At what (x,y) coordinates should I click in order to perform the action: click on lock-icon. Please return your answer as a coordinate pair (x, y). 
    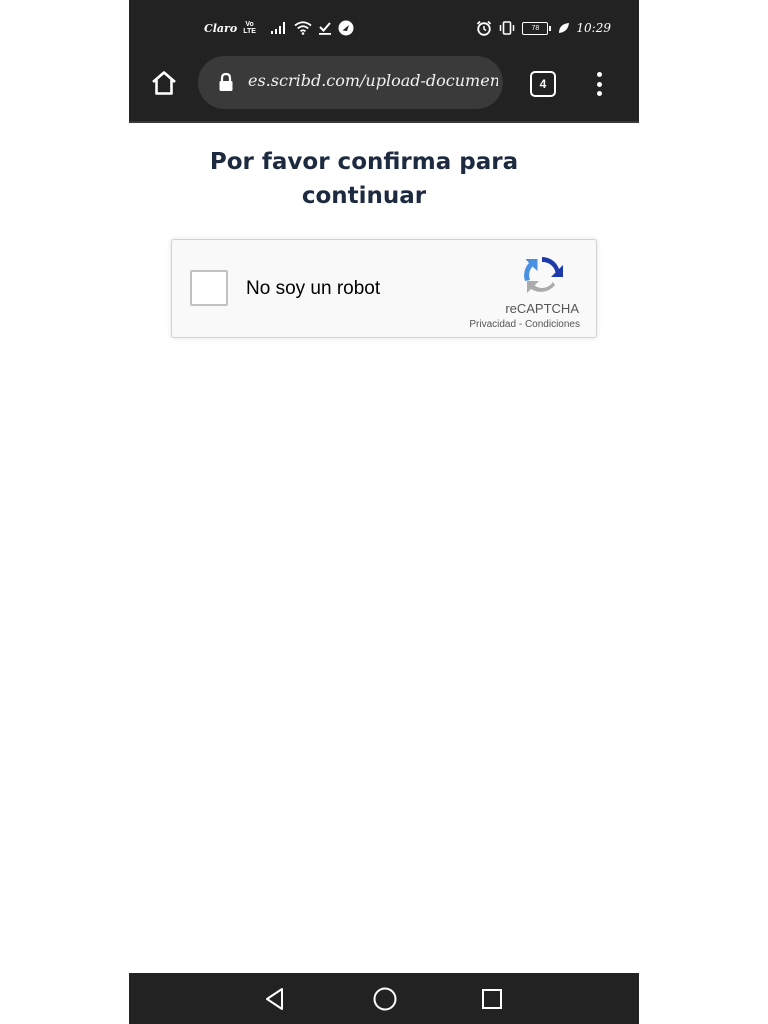
    Looking at the image, I should click on (226, 81).